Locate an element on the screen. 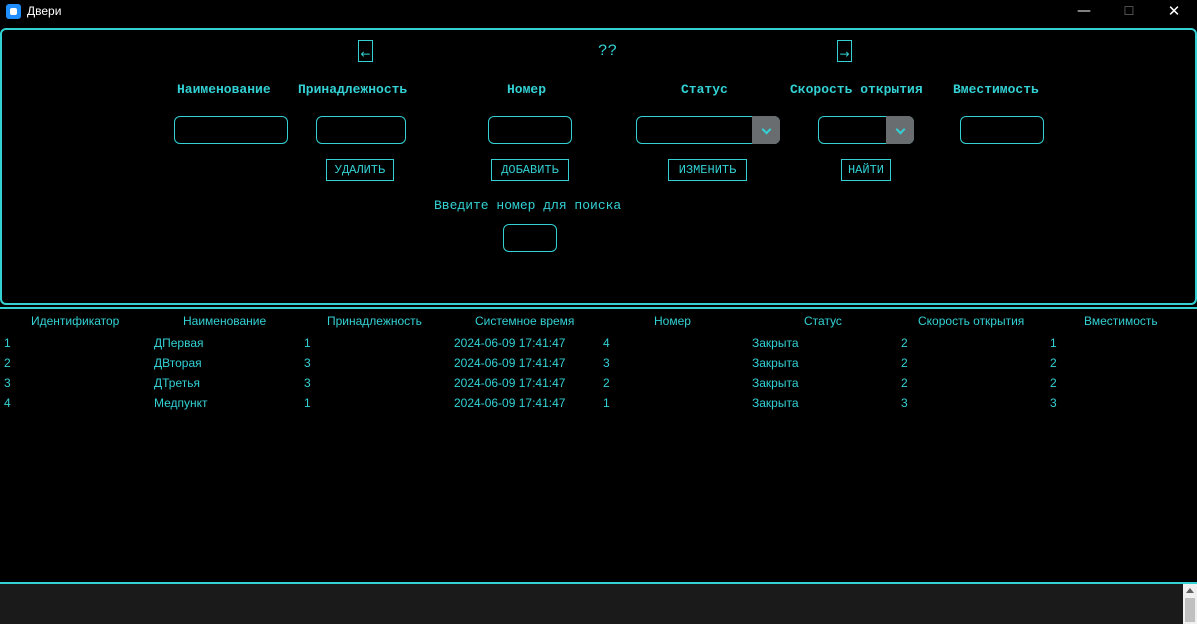 The height and width of the screenshot is (624, 1197). header-id: Идентификатор is located at coordinates (75, 321).